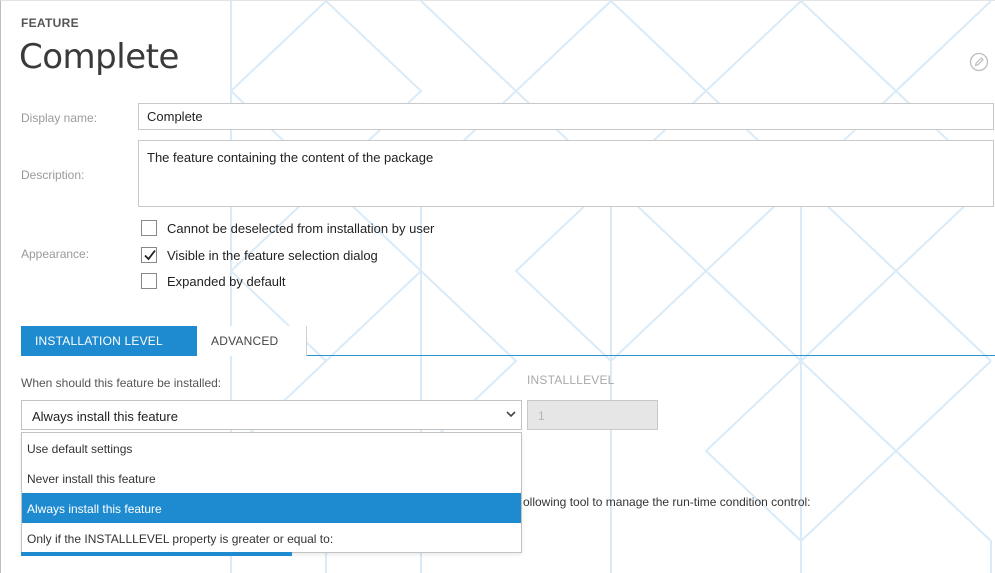 The height and width of the screenshot is (573, 995). I want to click on section-label: FEATURE, so click(50, 23).